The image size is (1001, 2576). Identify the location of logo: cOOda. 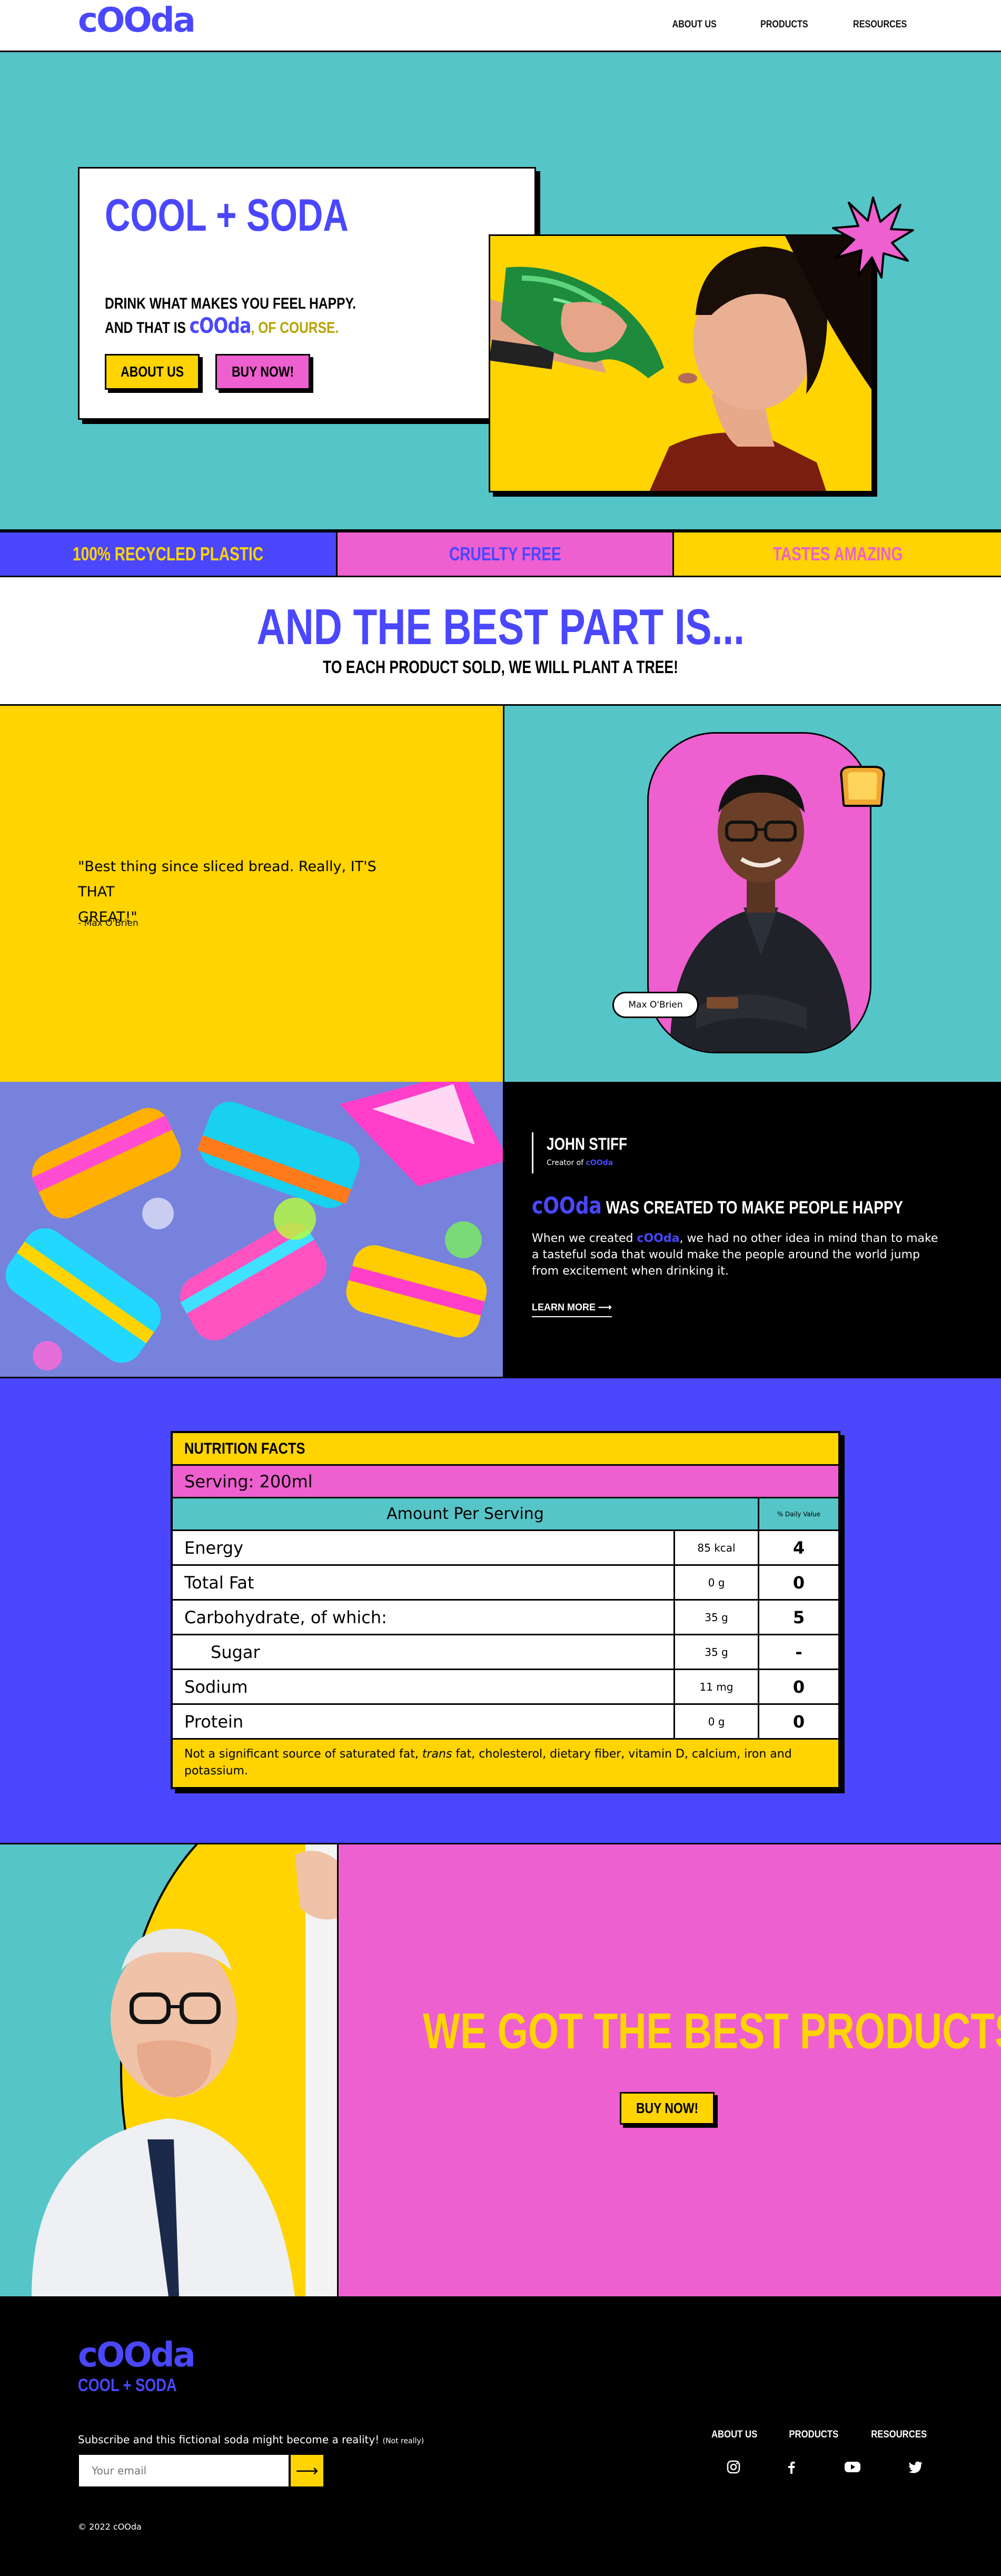
(137, 20).